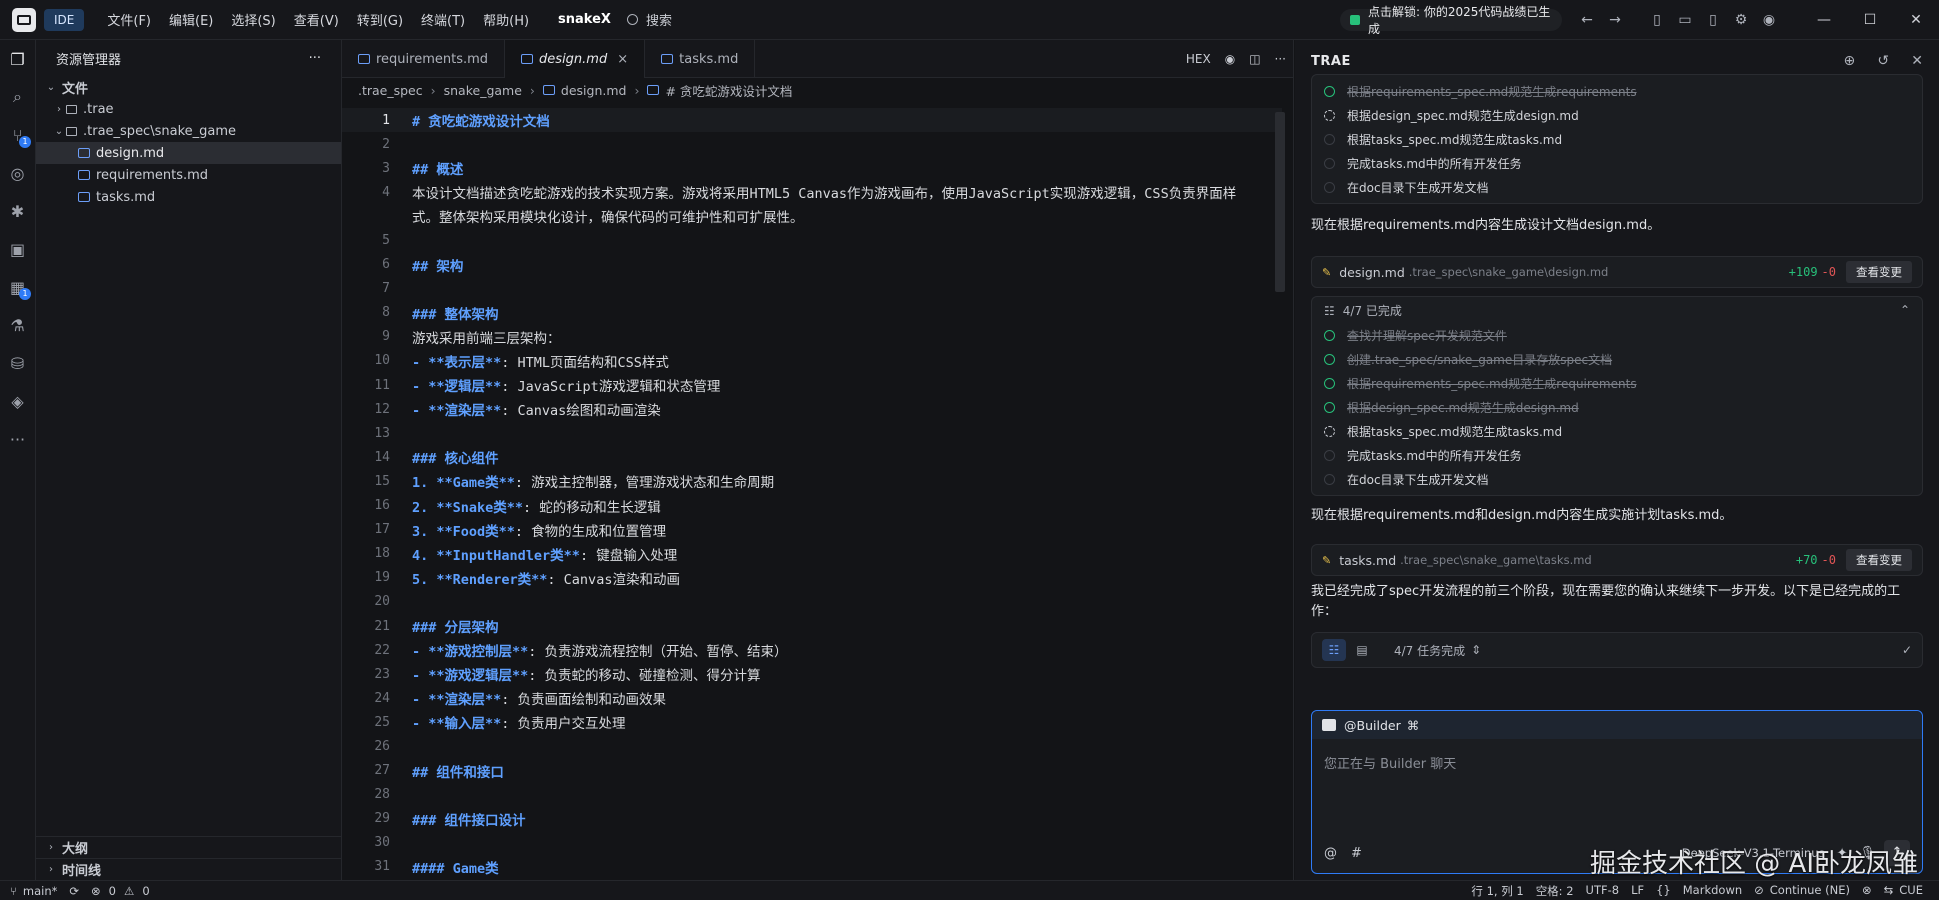 The image size is (1939, 900). What do you see at coordinates (1280, 59) in the screenshot?
I see `more-actions-icon: ···` at bounding box center [1280, 59].